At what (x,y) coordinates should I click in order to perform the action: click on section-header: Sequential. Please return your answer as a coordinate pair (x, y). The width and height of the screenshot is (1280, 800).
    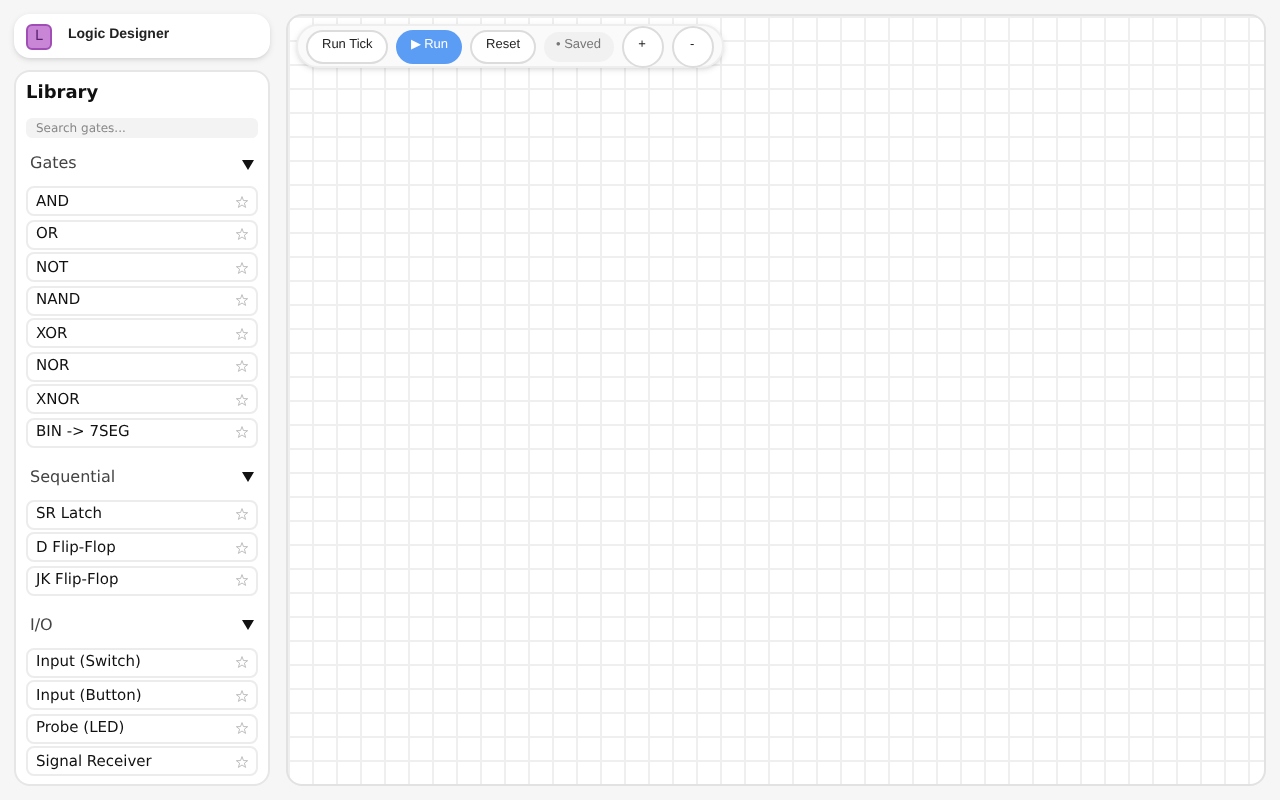
    Looking at the image, I should click on (142, 477).